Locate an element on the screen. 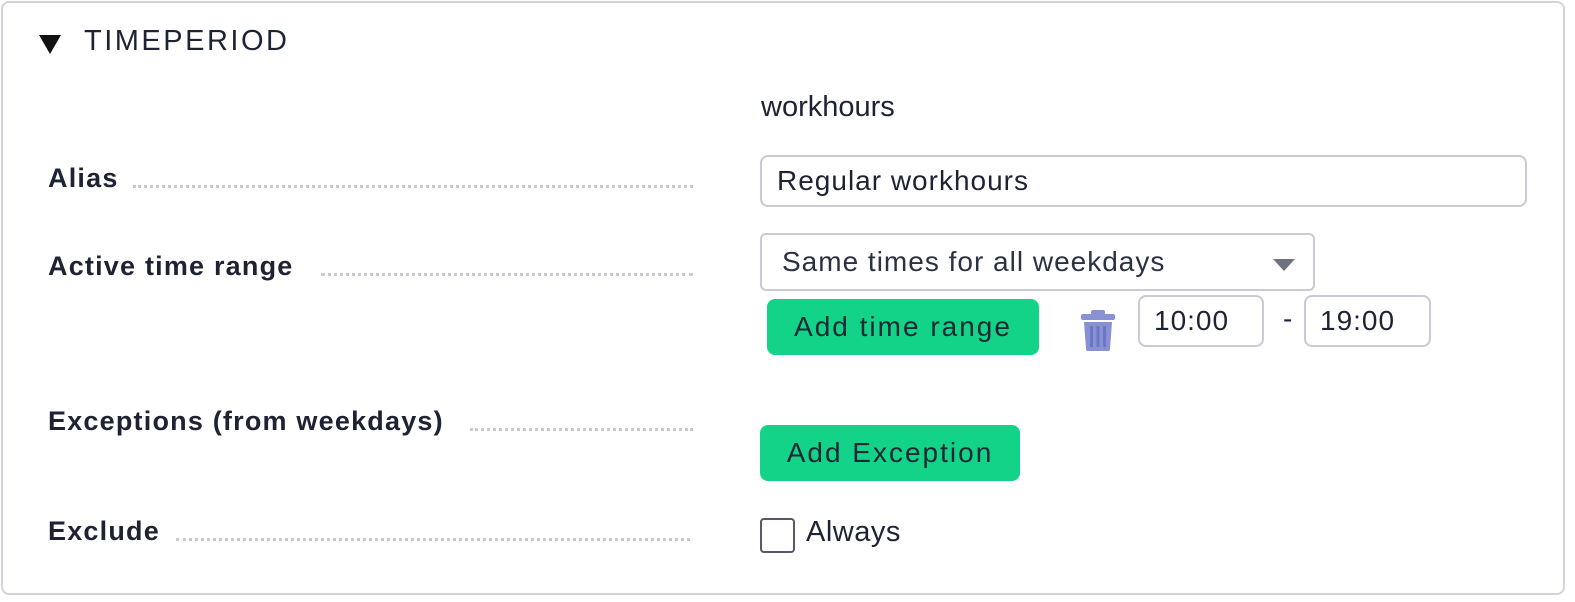 The width and height of the screenshot is (1575, 602). range-end-input is located at coordinates (1367, 321).